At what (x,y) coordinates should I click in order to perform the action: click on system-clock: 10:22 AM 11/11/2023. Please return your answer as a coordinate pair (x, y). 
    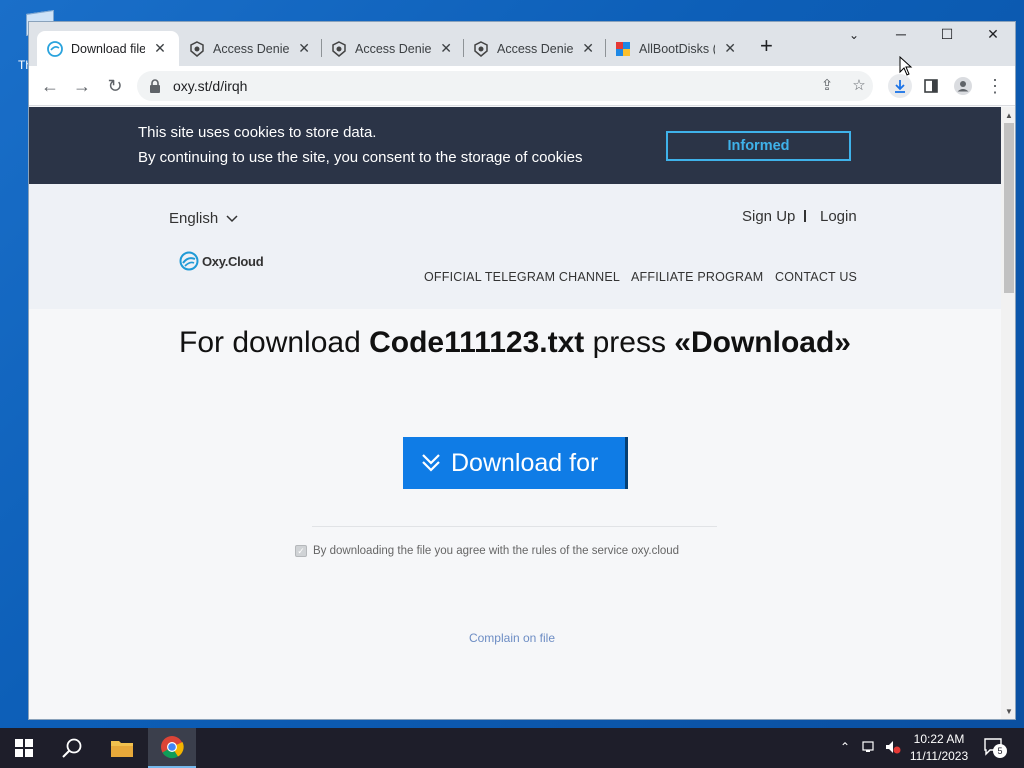
    Looking at the image, I should click on (939, 748).